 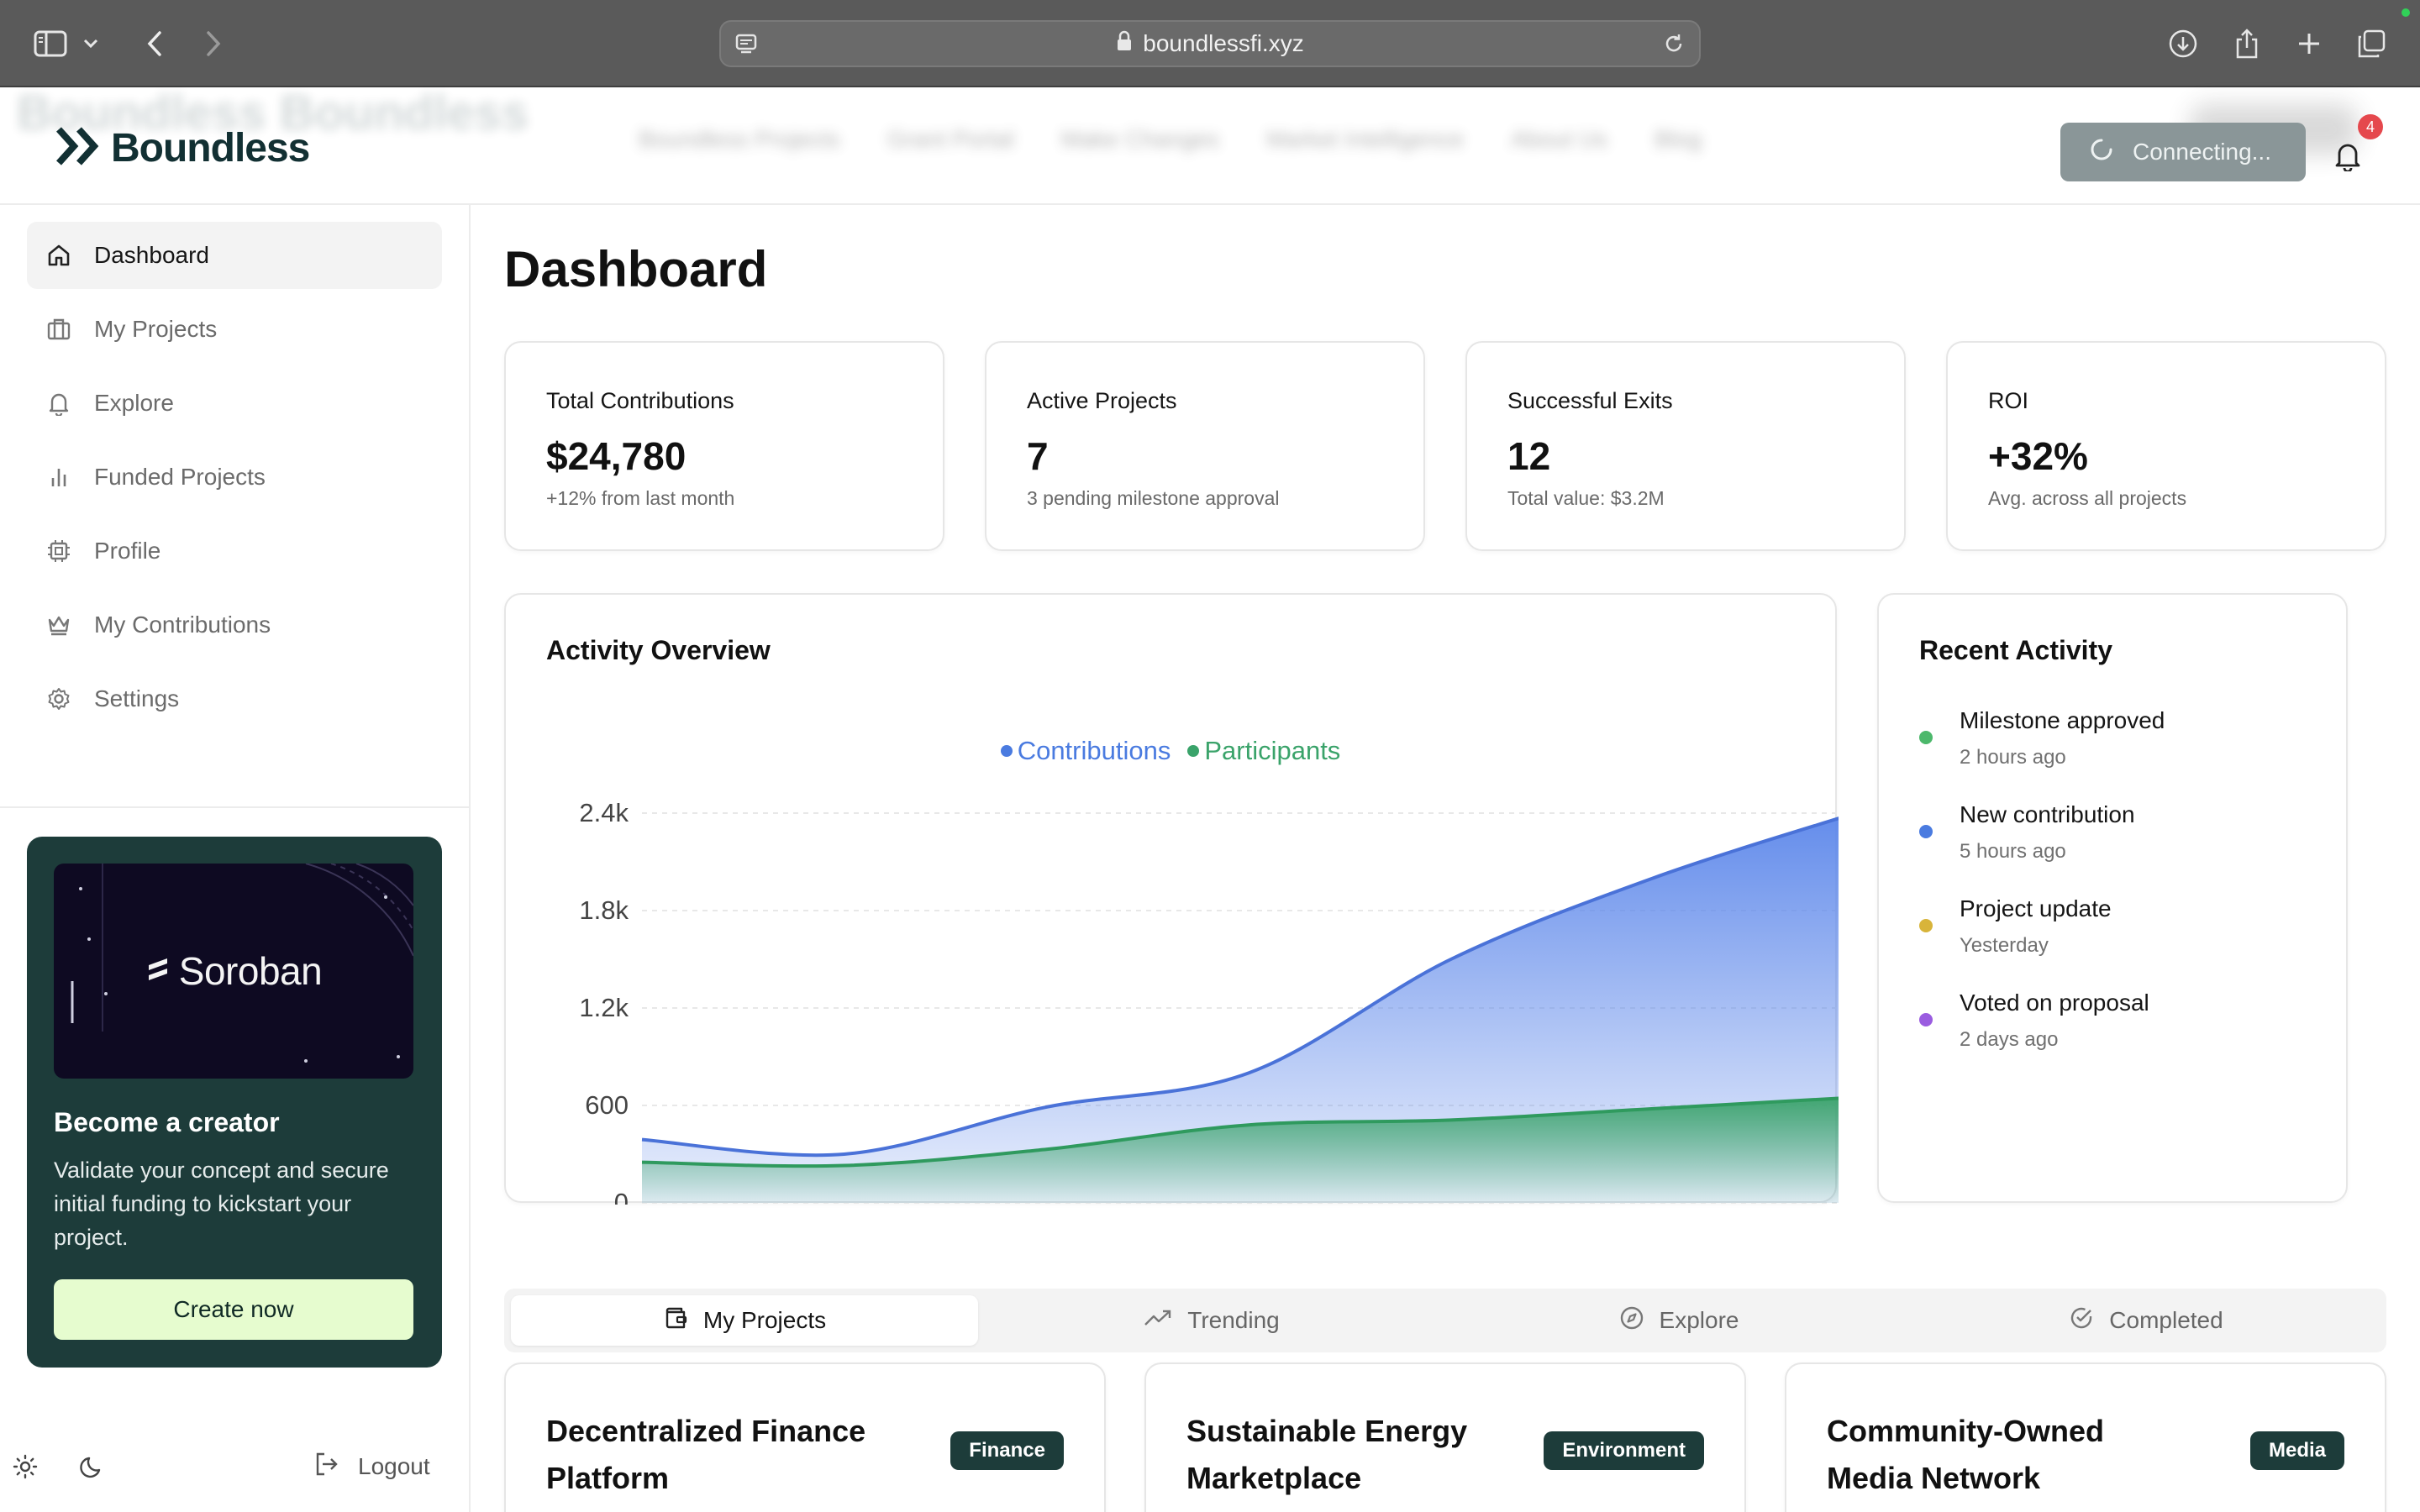 I want to click on activity-title: Milestone approved, so click(x=2062, y=720).